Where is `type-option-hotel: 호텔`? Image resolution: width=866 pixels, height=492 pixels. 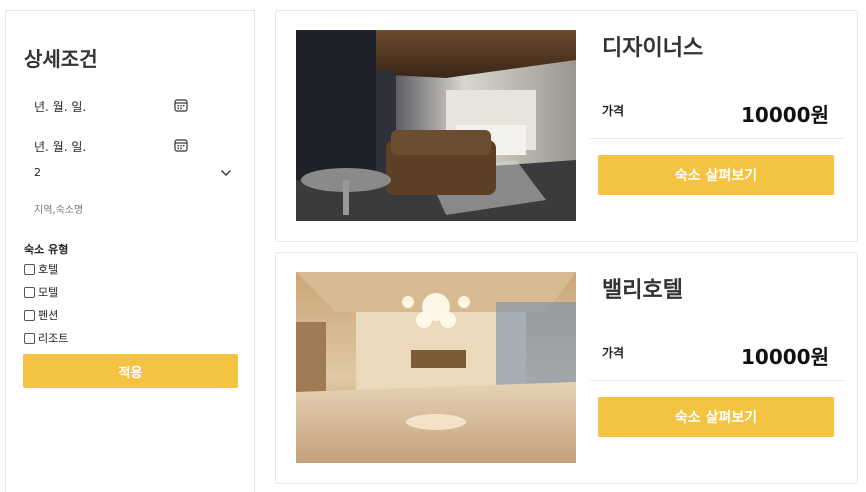
type-option-hotel: 호텔 is located at coordinates (41, 269).